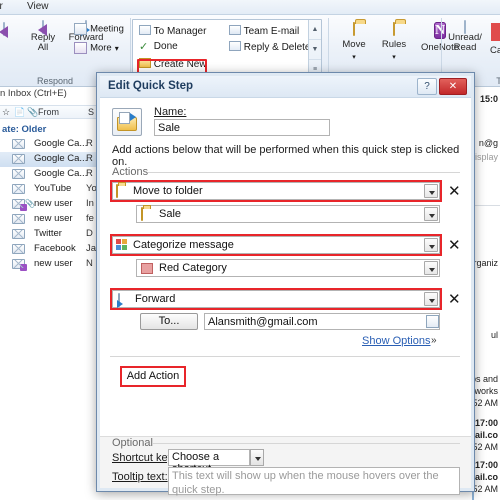 Image resolution: width=500 pixels, height=500 pixels. Describe the element at coordinates (43, 36) in the screenshot. I see `reply-all-button: Reply All` at that location.